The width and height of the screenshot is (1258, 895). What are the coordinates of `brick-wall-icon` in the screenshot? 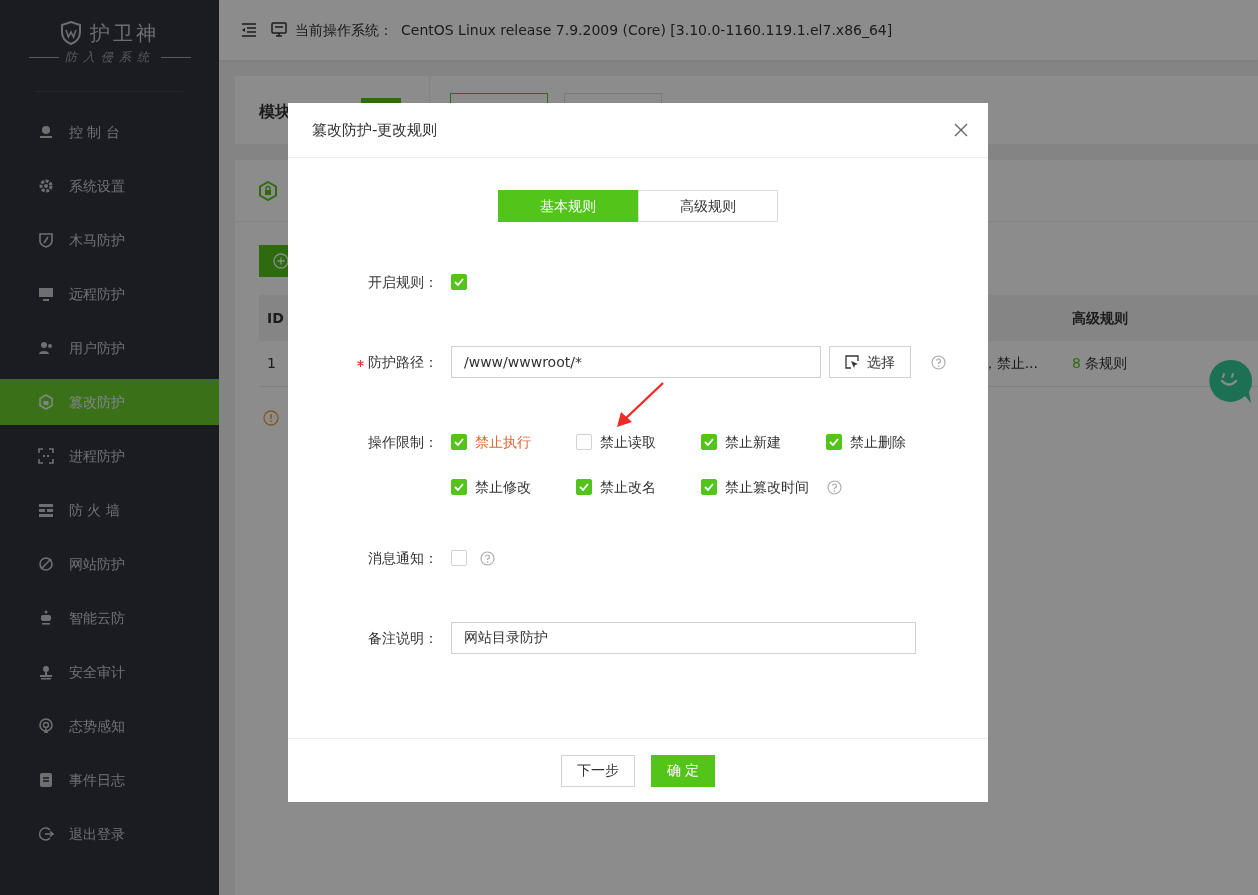 It's located at (46, 510).